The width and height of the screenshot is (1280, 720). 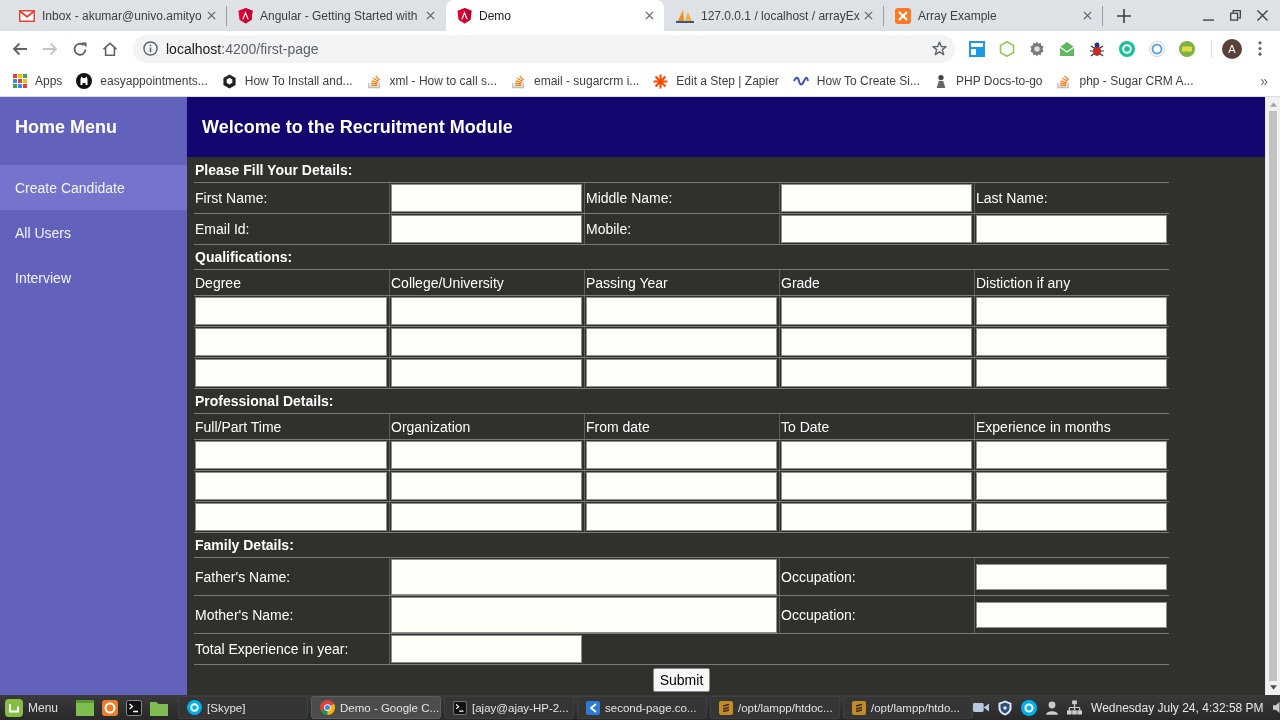 What do you see at coordinates (716, 81) in the screenshot?
I see `bookmark: Edit a Step | Zapier` at bounding box center [716, 81].